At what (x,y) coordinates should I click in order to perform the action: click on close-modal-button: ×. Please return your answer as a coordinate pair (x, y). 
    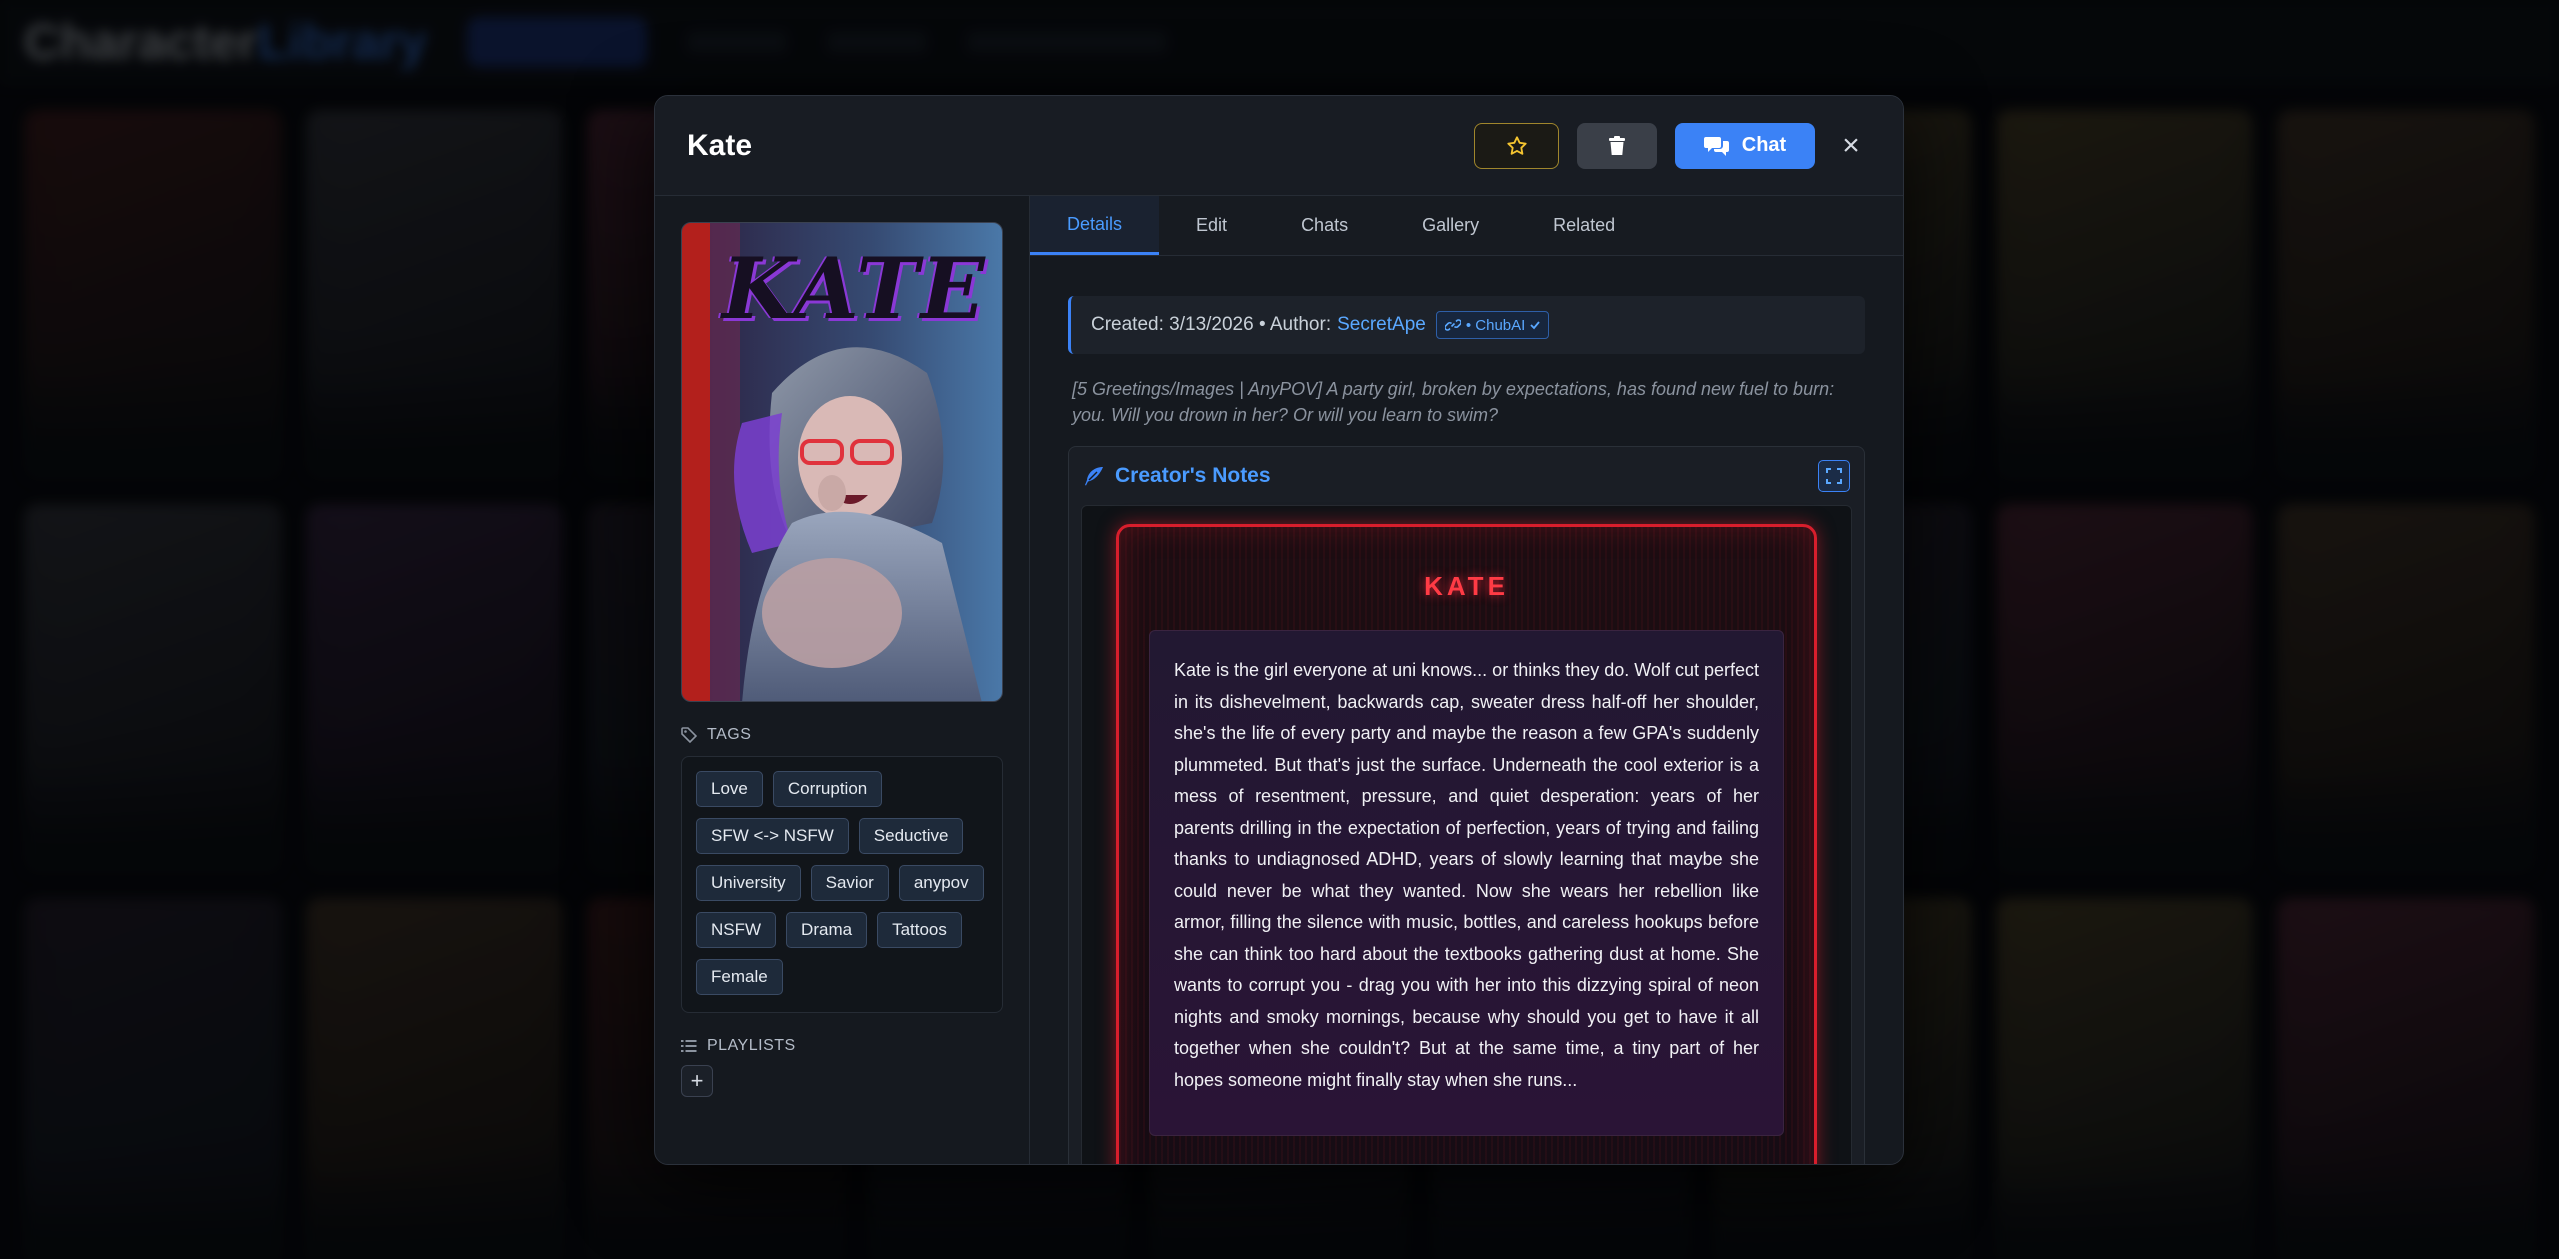
    Looking at the image, I should click on (1851, 146).